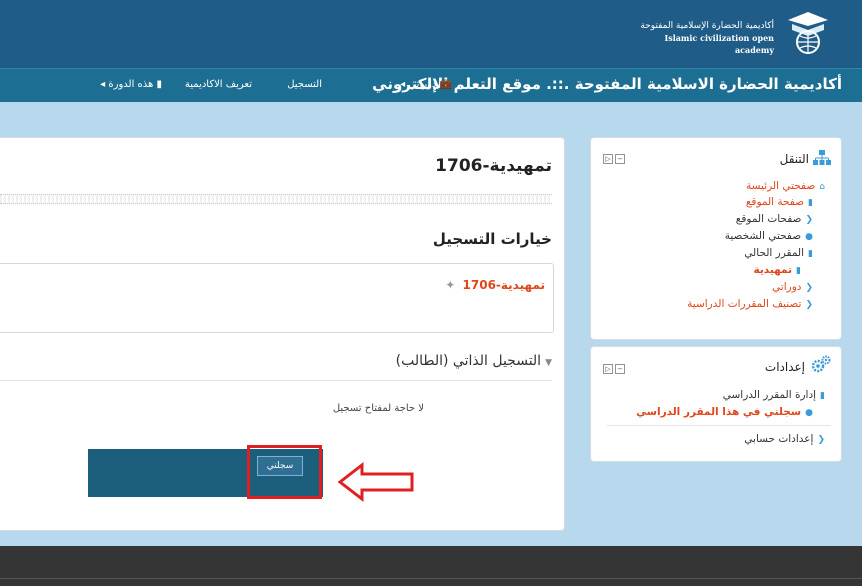 The height and width of the screenshot is (586, 862). What do you see at coordinates (763, 236) in the screenshot?
I see `tree-label: صفحتي الشخصية` at bounding box center [763, 236].